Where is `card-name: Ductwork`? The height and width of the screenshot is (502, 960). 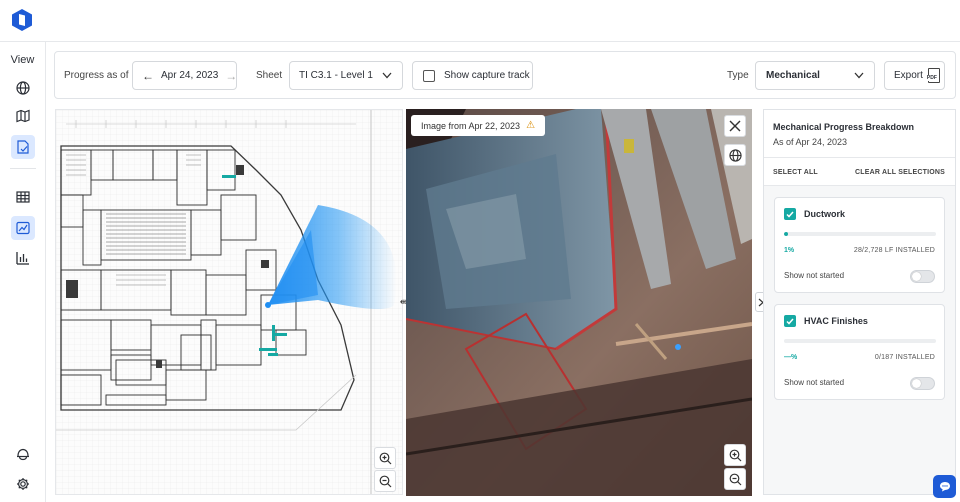 card-name: Ductwork is located at coordinates (825, 214).